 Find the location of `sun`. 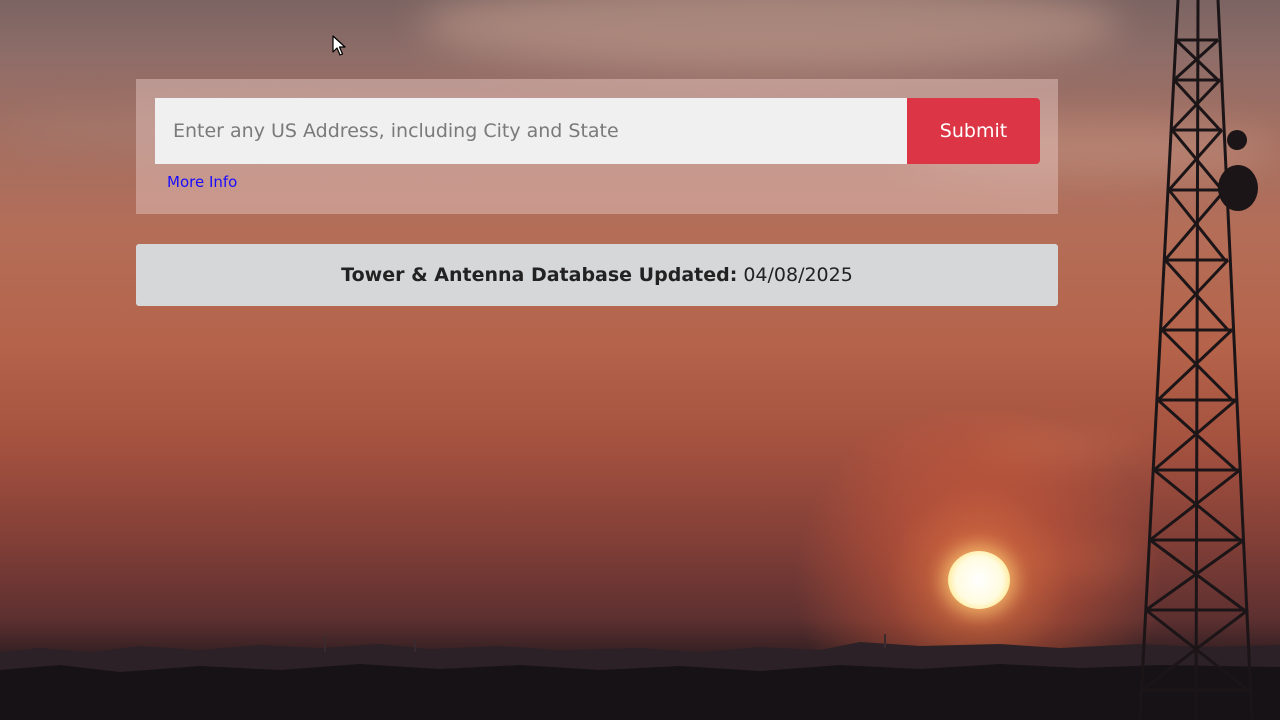

sun is located at coordinates (979, 580).